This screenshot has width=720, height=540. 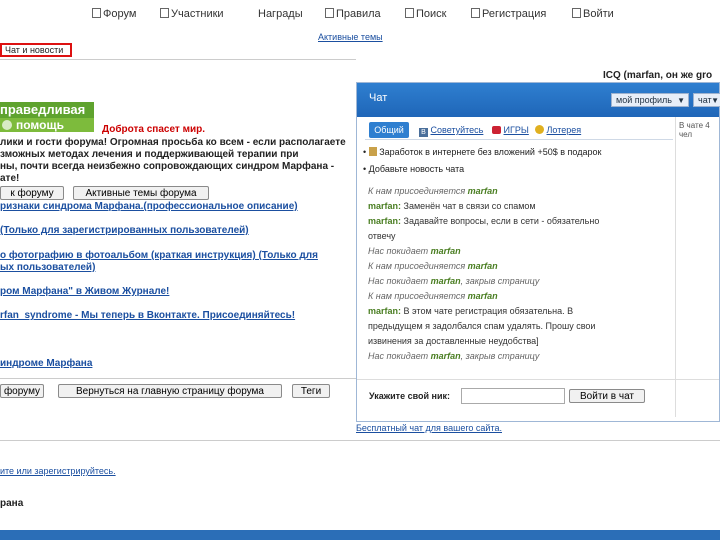 I want to click on forum-button: форуму, so click(x=22, y=391).